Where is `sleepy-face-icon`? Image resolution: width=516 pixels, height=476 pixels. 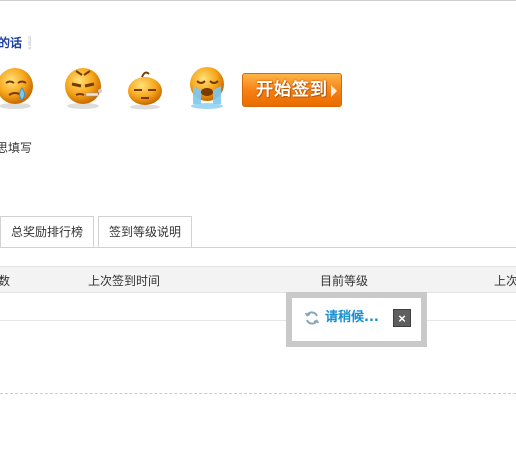 sleepy-face-icon is located at coordinates (144, 89).